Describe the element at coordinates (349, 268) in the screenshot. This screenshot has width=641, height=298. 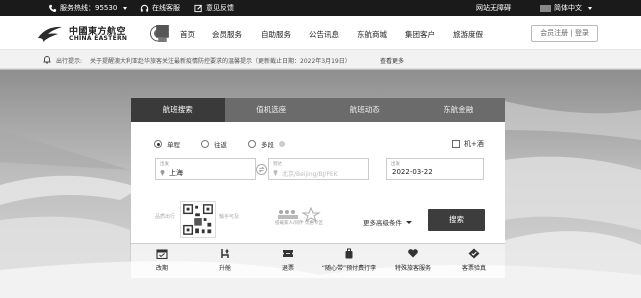
I see `service-label: “随心带”预付费行李` at that location.